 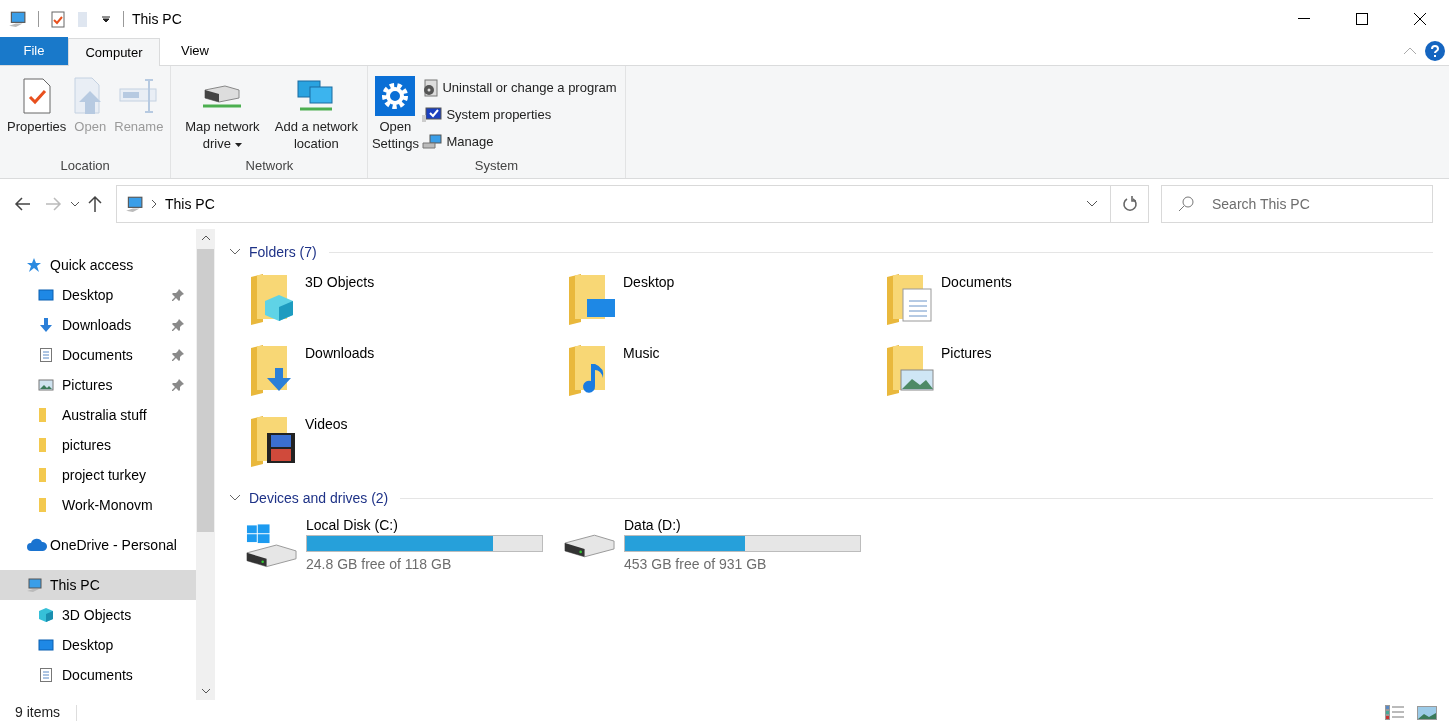 I want to click on search-field: Search This PC, so click(x=1297, y=204).